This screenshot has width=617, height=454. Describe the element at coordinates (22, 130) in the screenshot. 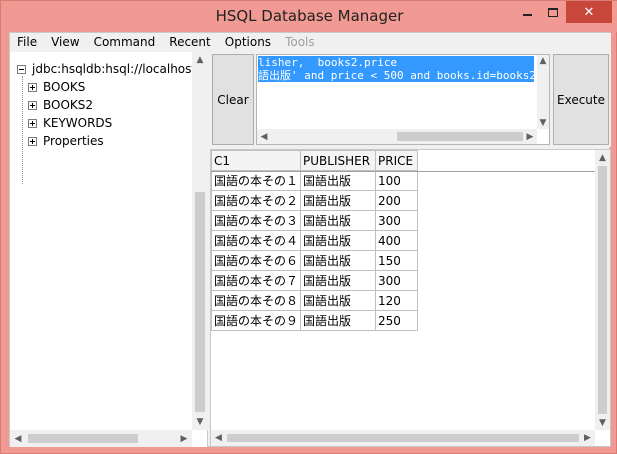

I see `tree-guide-line` at that location.